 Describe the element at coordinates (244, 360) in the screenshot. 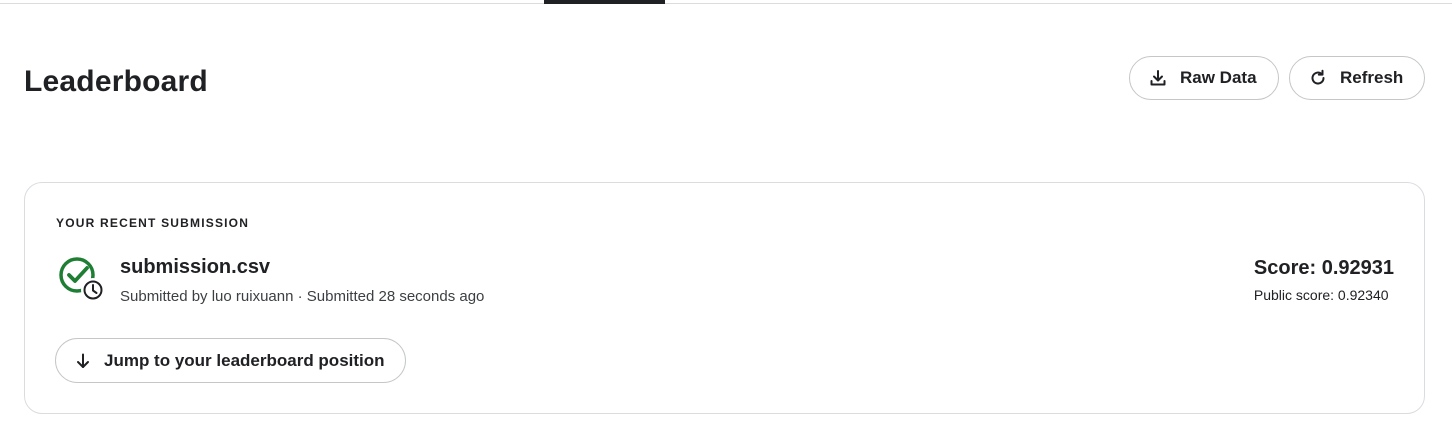

I see `jump-label: Jump to your leaderboard position` at that location.